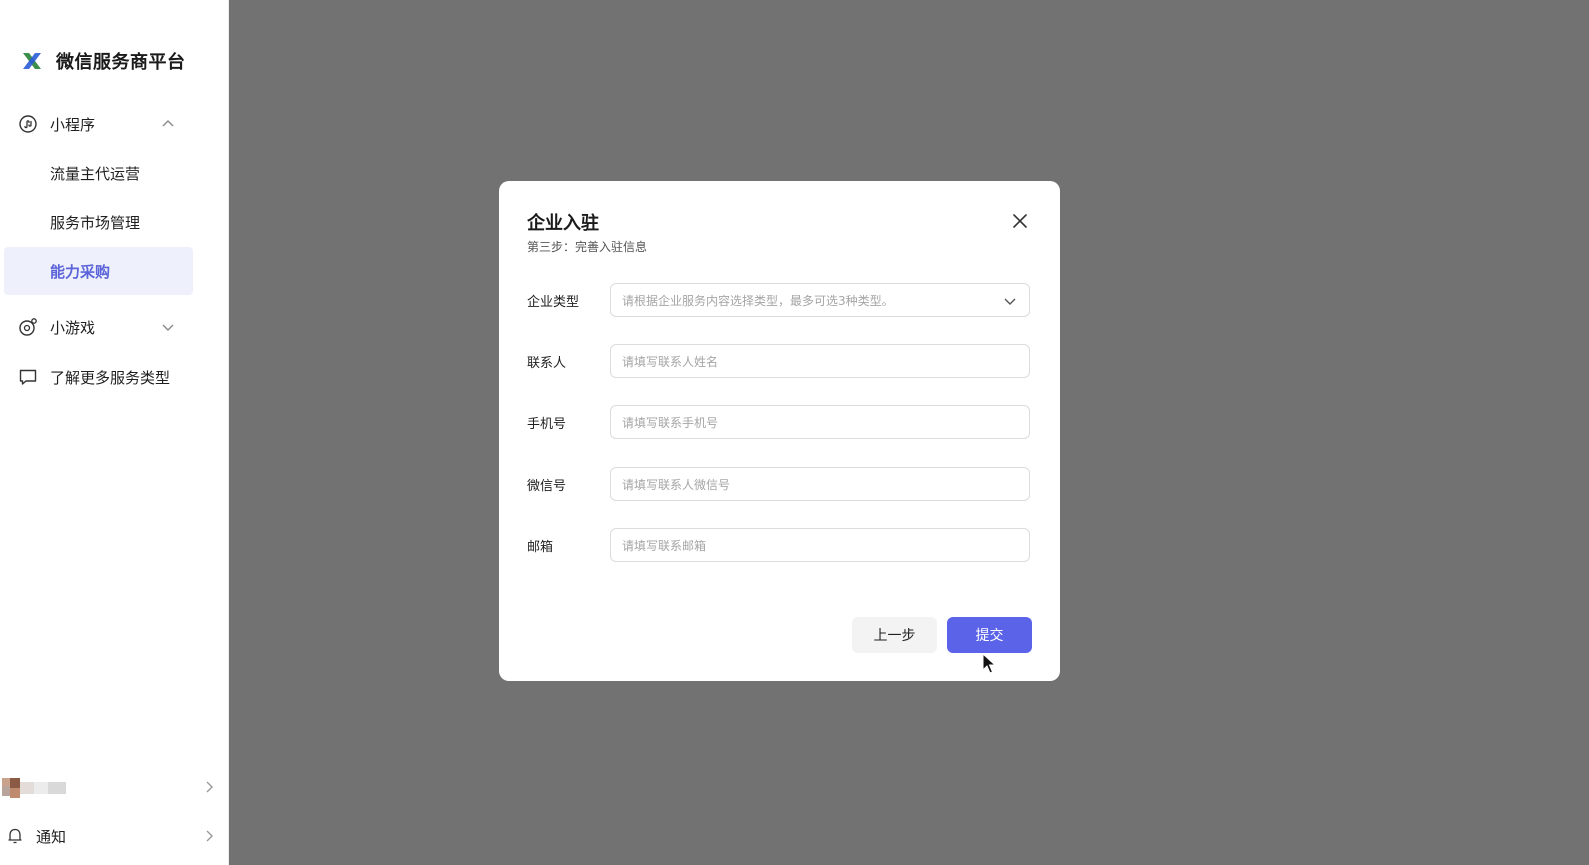  I want to click on chat-bubble-icon, so click(28, 377).